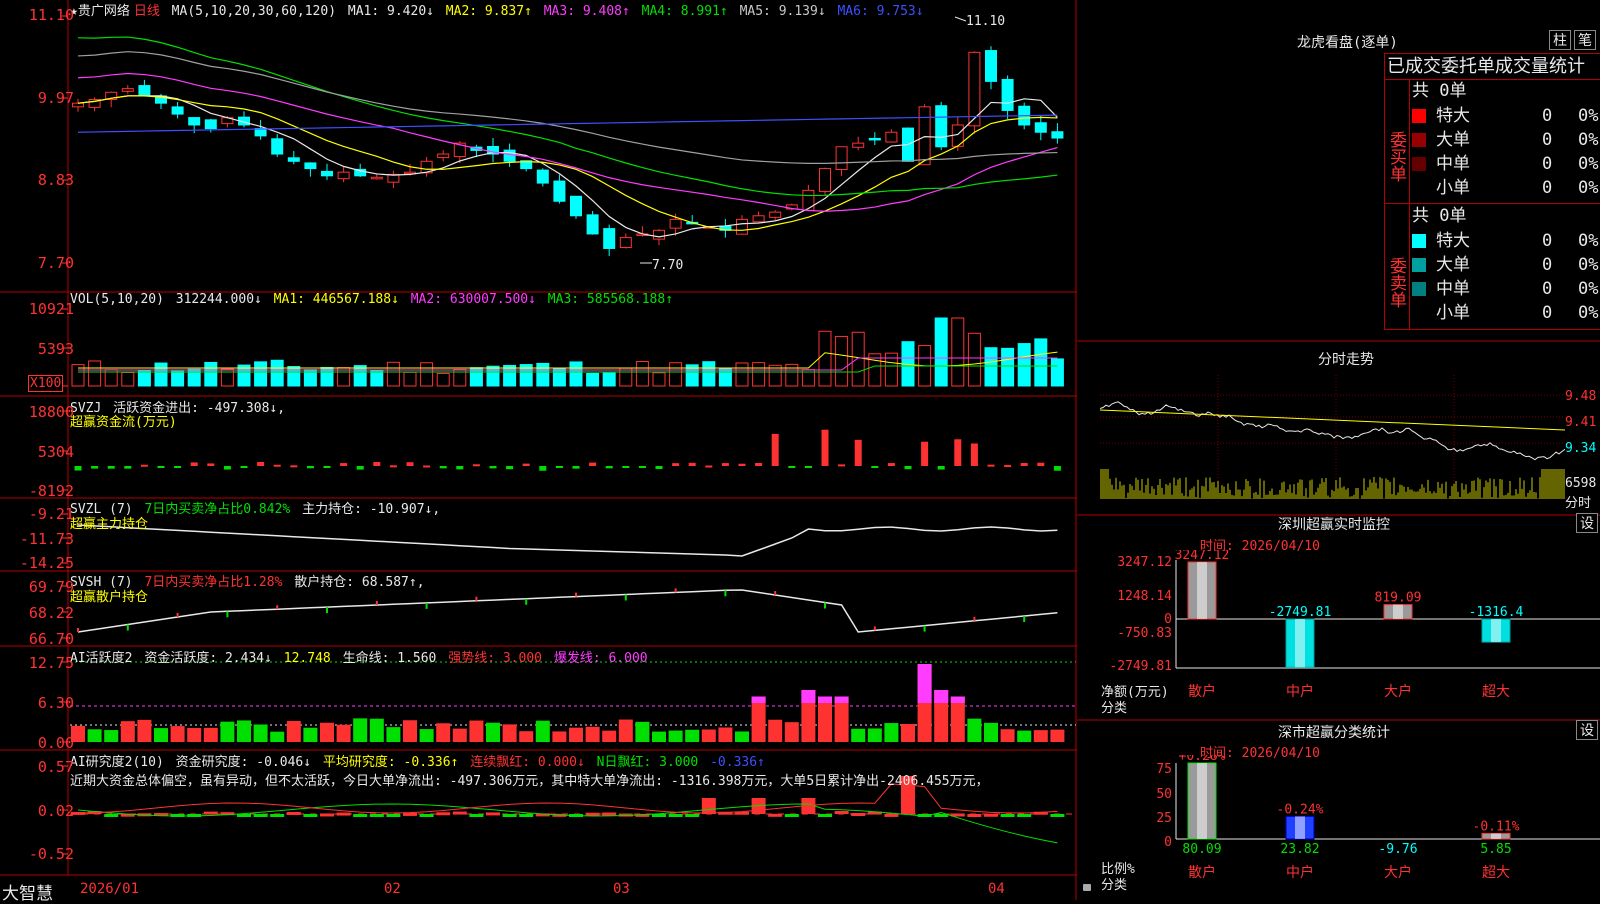  Describe the element at coordinates (1585, 40) in the screenshot. I see `tick-mode-button: 笔` at that location.